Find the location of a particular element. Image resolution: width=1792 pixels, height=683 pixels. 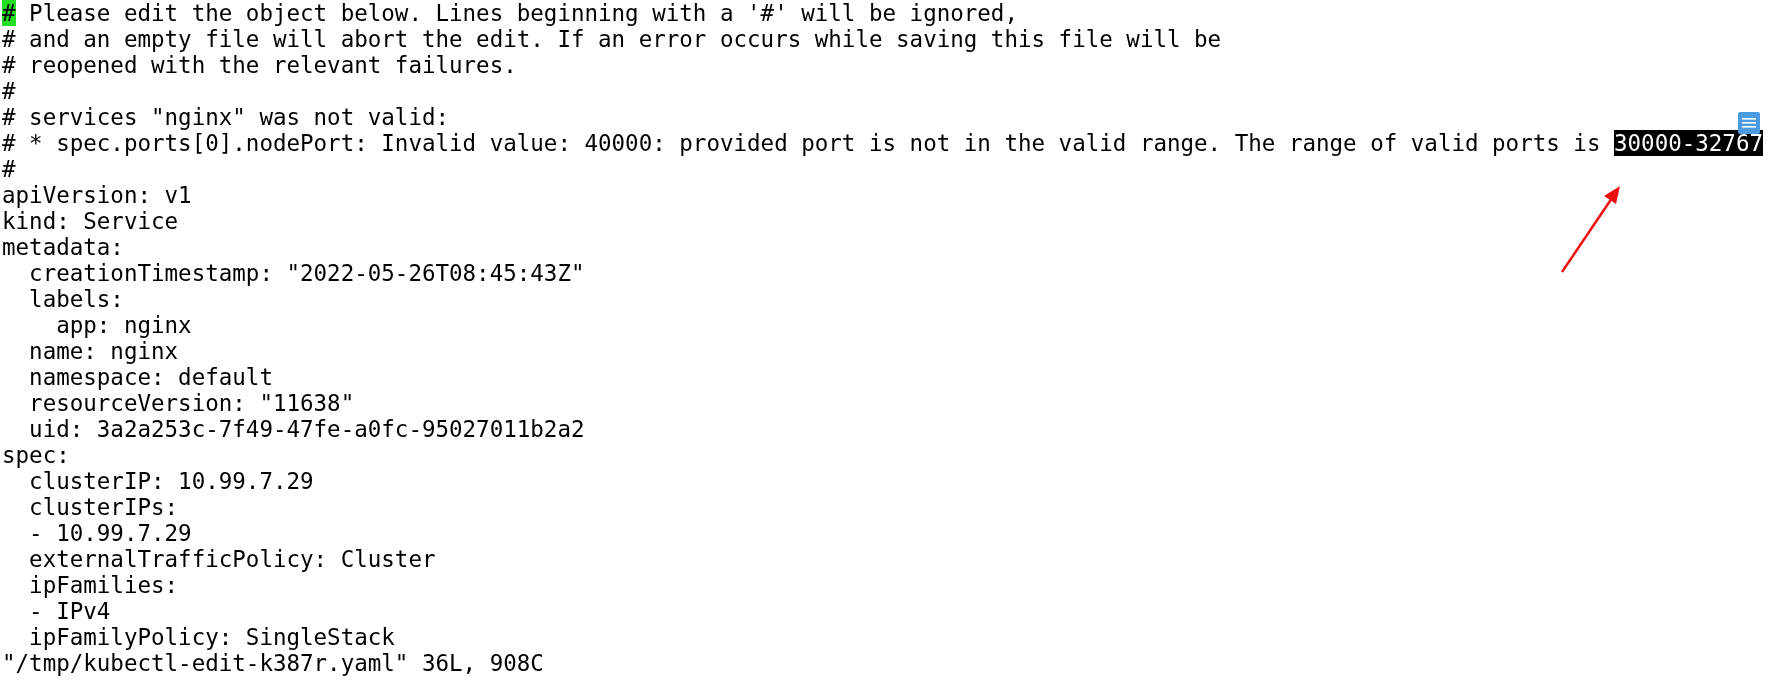

code-line: namespace: default is located at coordinates (150, 377).